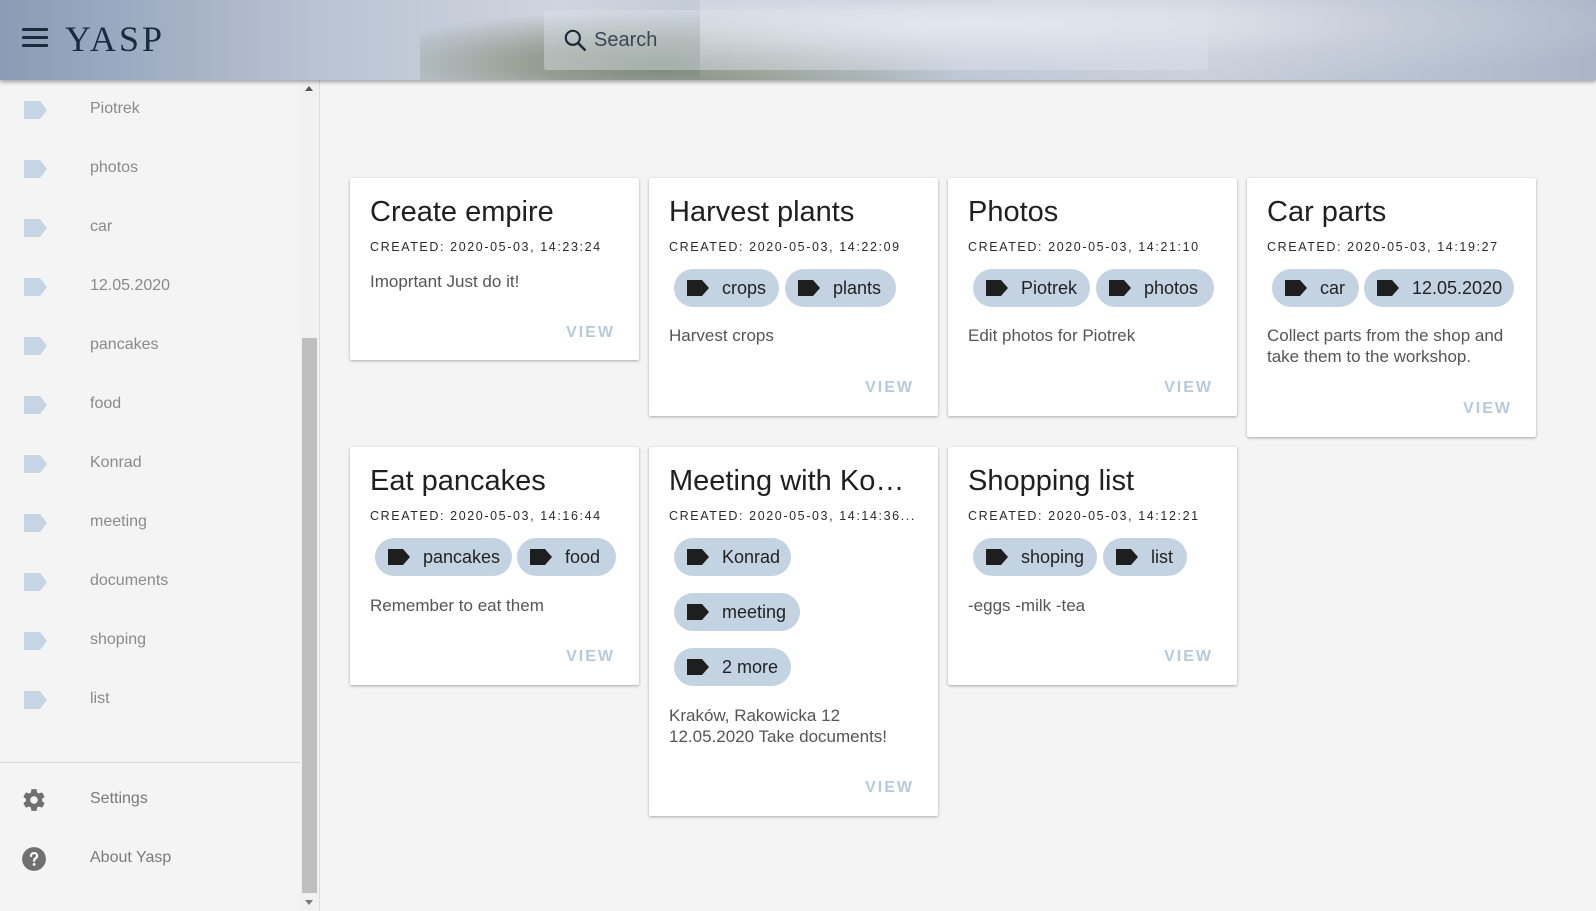 This screenshot has height=911, width=1596. What do you see at coordinates (106, 403) in the screenshot?
I see `sidebar-item-label: food` at bounding box center [106, 403].